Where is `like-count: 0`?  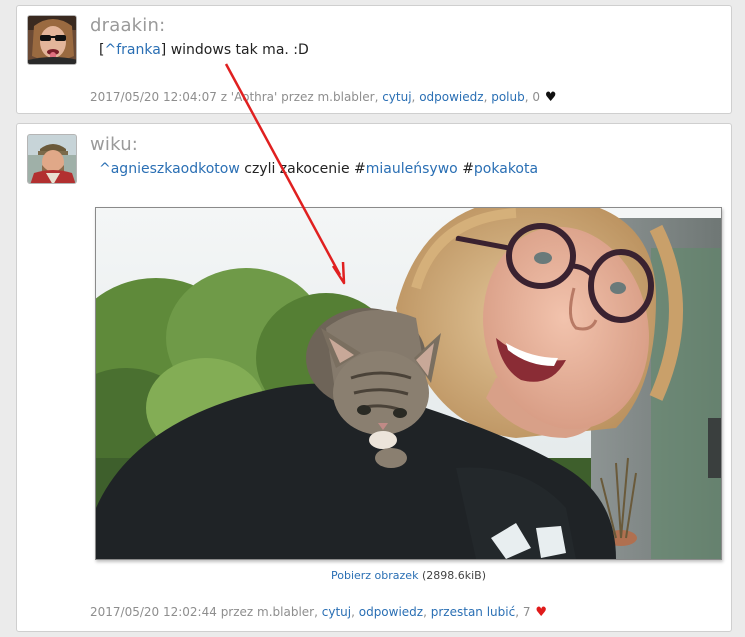
like-count: 0 is located at coordinates (536, 97).